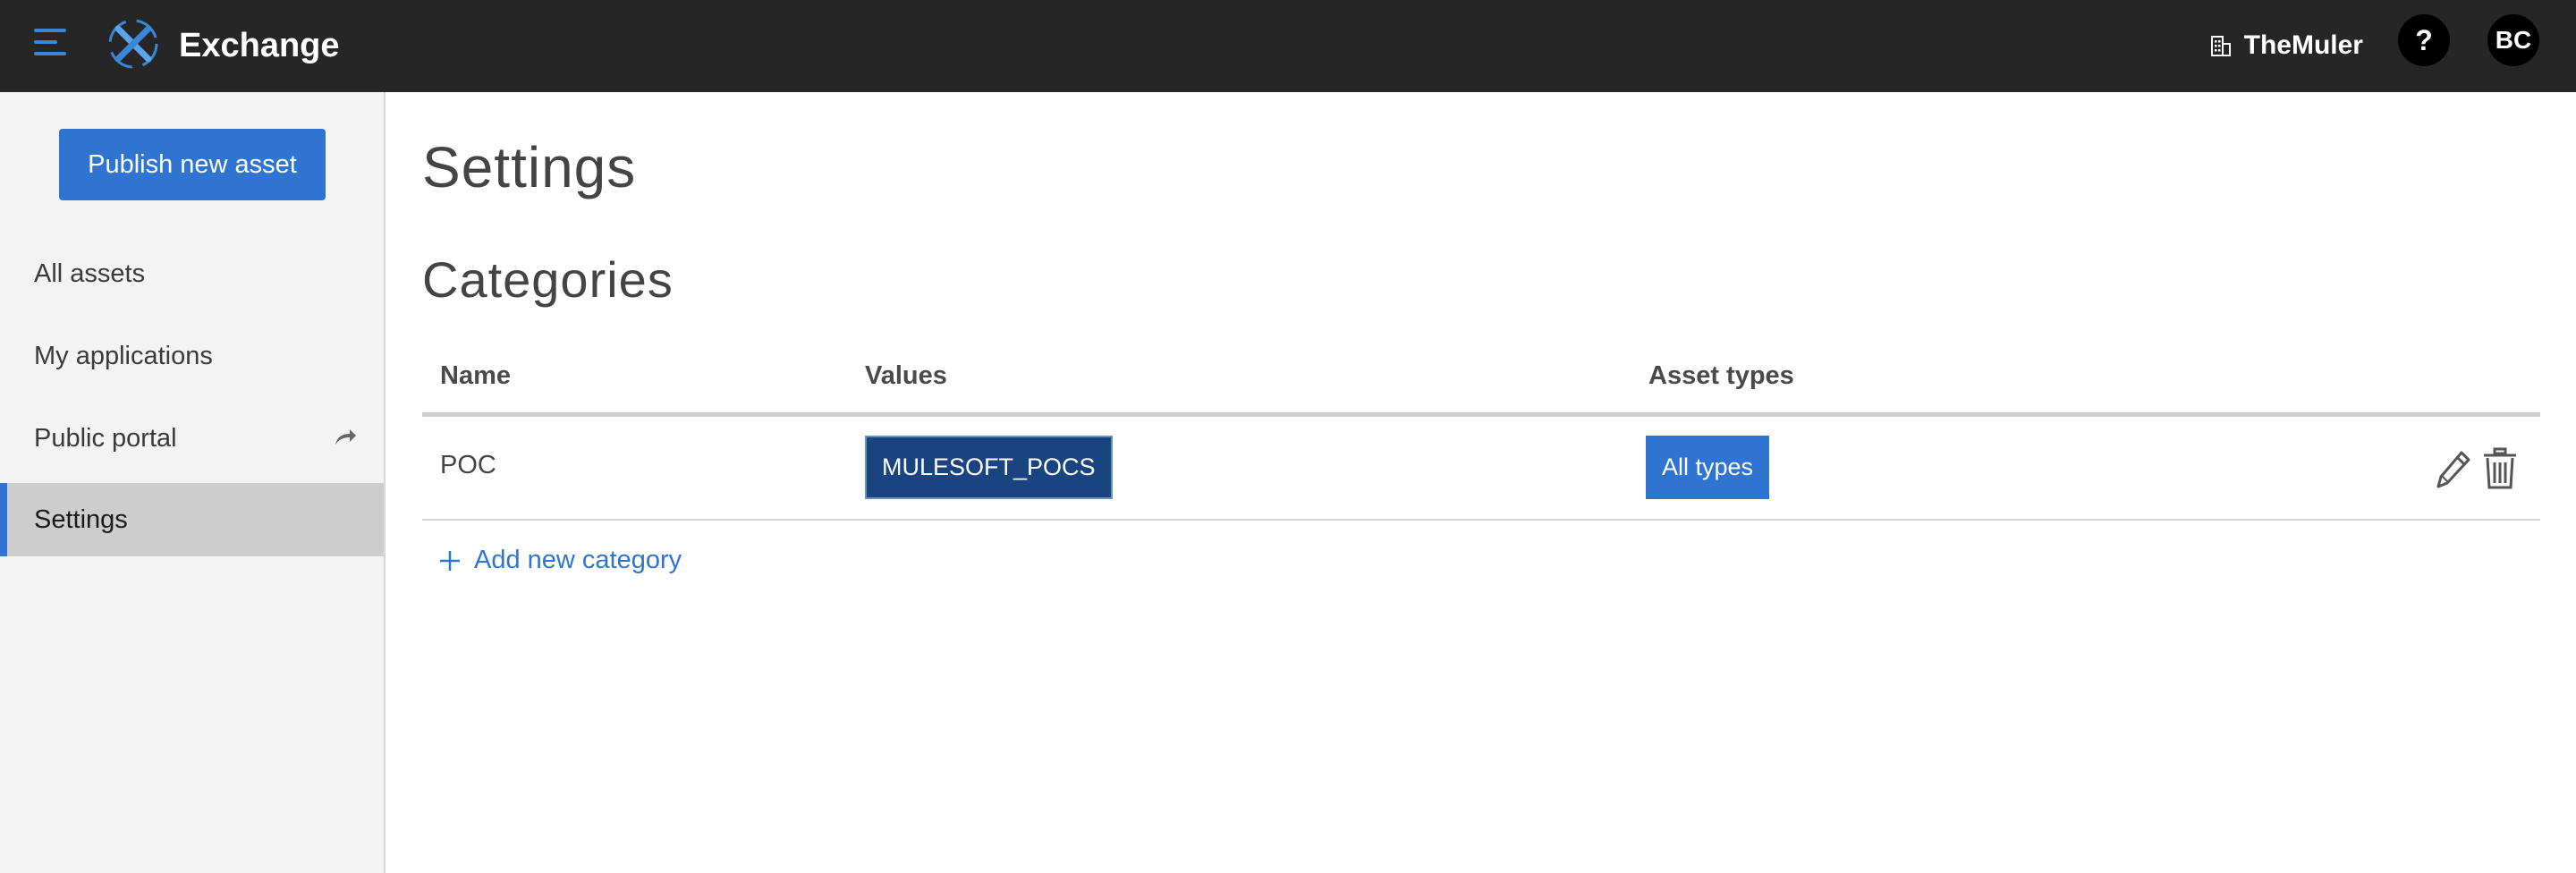  What do you see at coordinates (345, 437) in the screenshot?
I see `share-arrow-icon` at bounding box center [345, 437].